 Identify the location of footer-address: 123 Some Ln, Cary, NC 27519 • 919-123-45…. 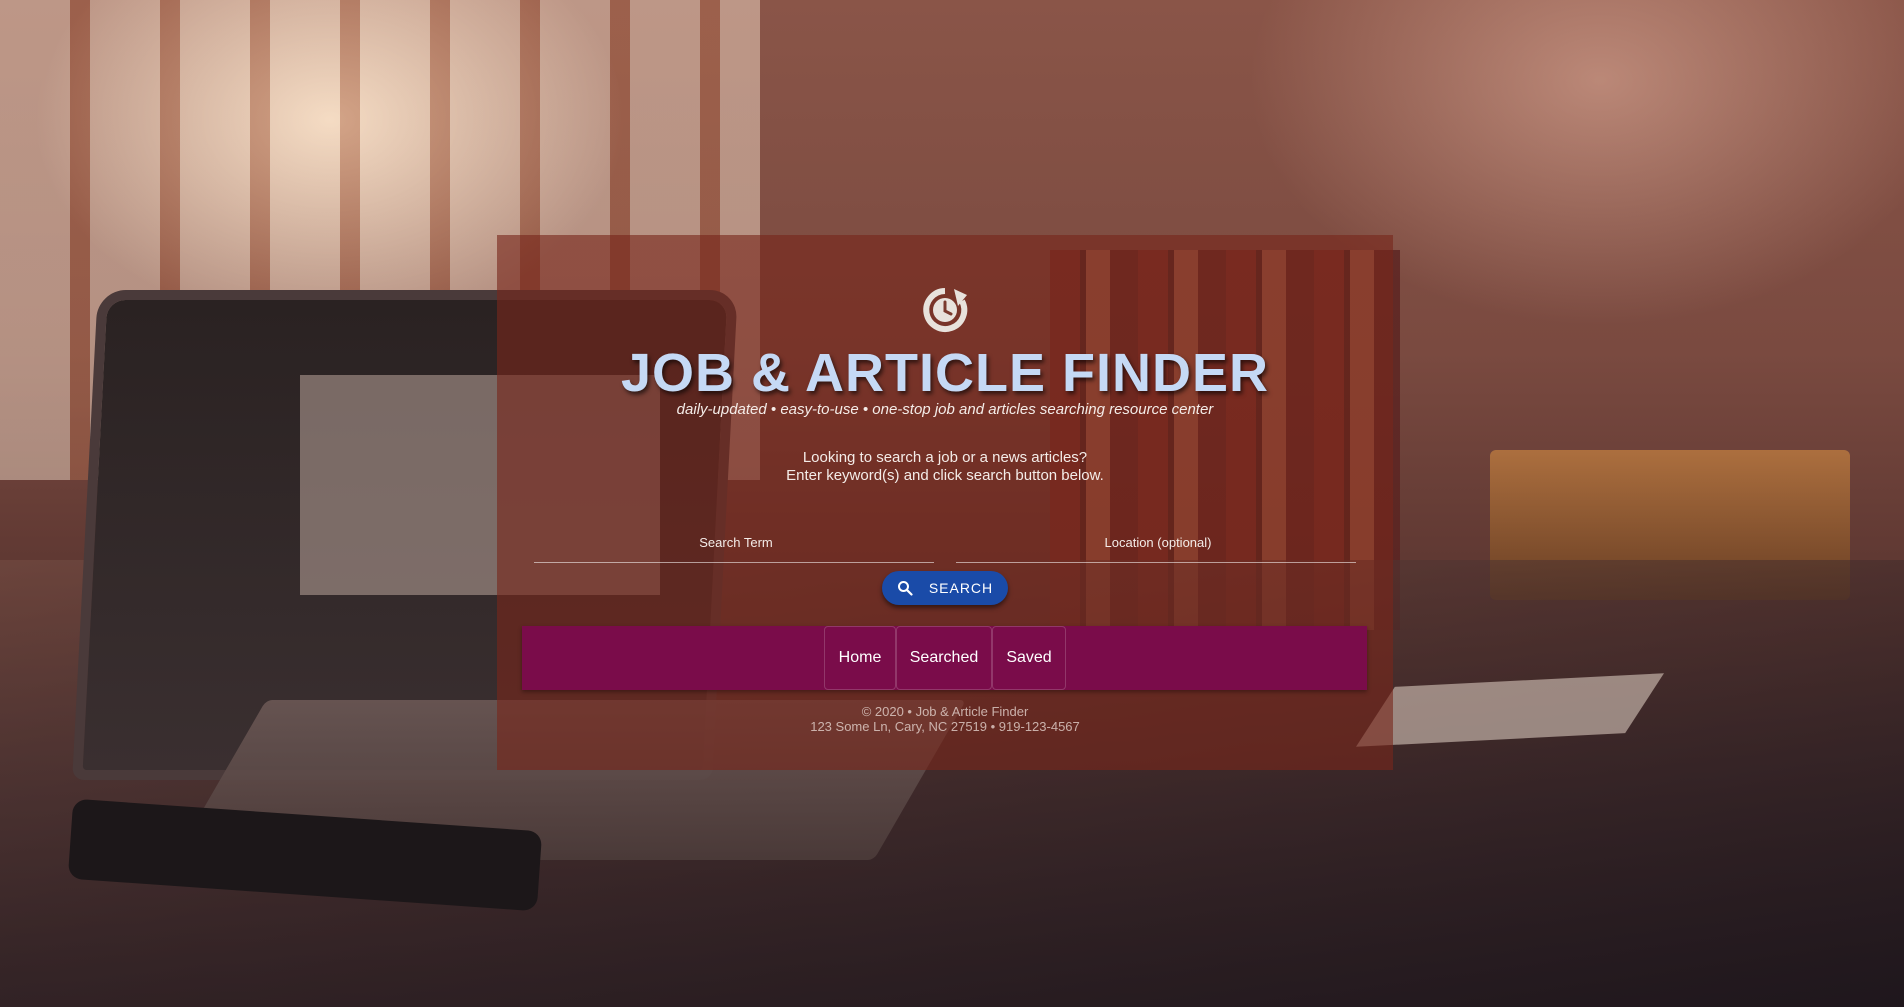
(945, 726).